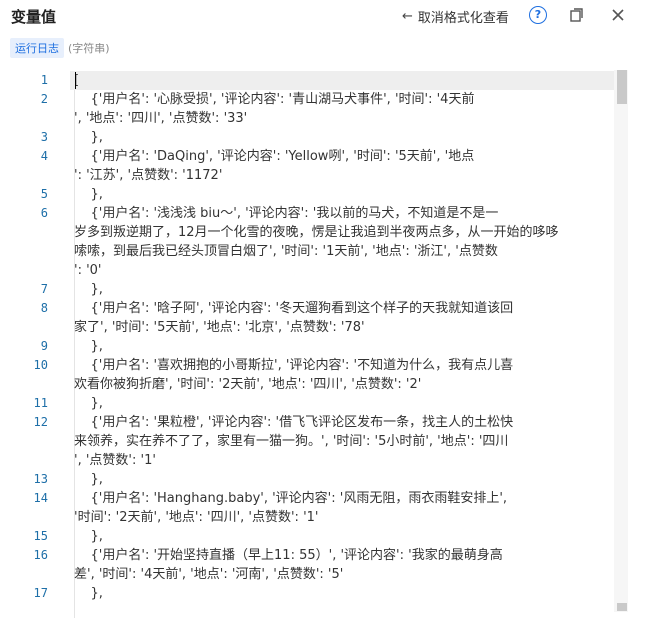 The width and height of the screenshot is (646, 618). What do you see at coordinates (196, 517) in the screenshot?
I see `code-line: '时间': '2天前', '地点': '四川', '点赞数': '1'` at bounding box center [196, 517].